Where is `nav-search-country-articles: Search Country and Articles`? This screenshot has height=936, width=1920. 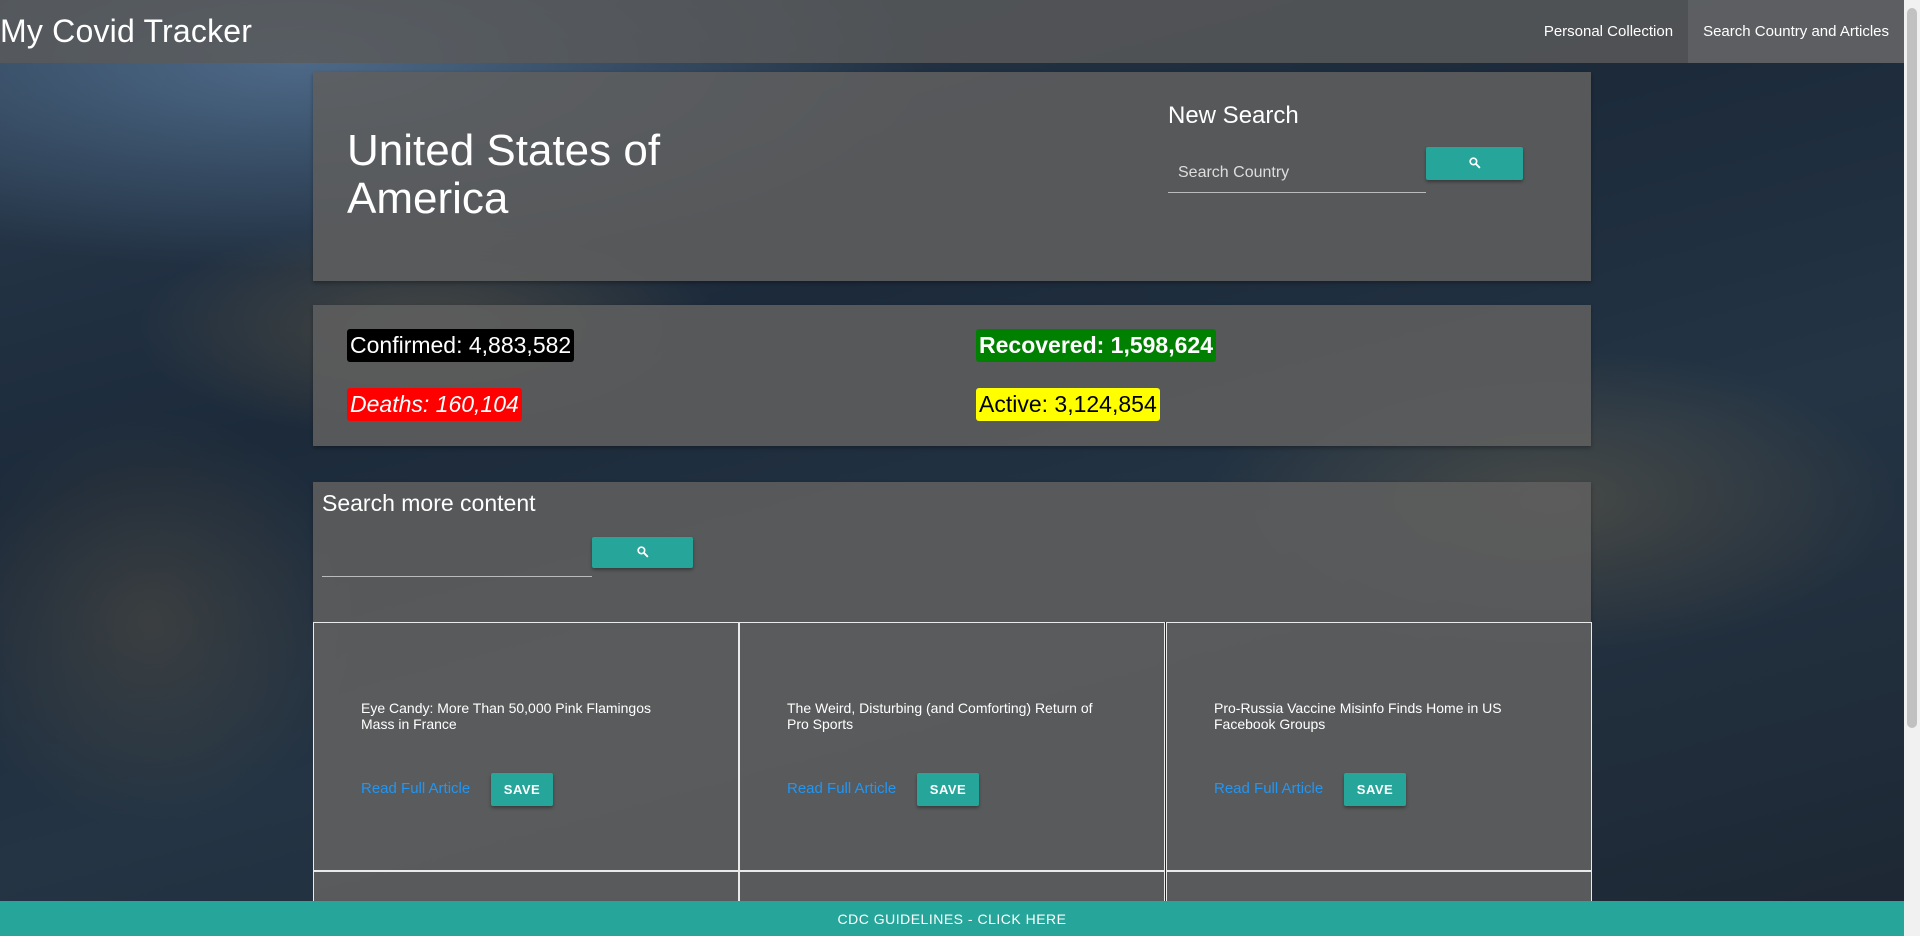 nav-search-country-articles: Search Country and Articles is located at coordinates (1796, 31).